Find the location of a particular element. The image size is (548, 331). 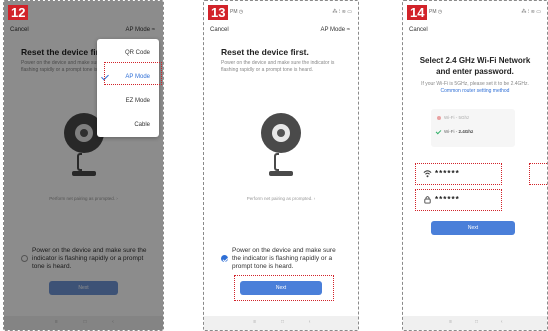

check-icon is located at coordinates (438, 131).